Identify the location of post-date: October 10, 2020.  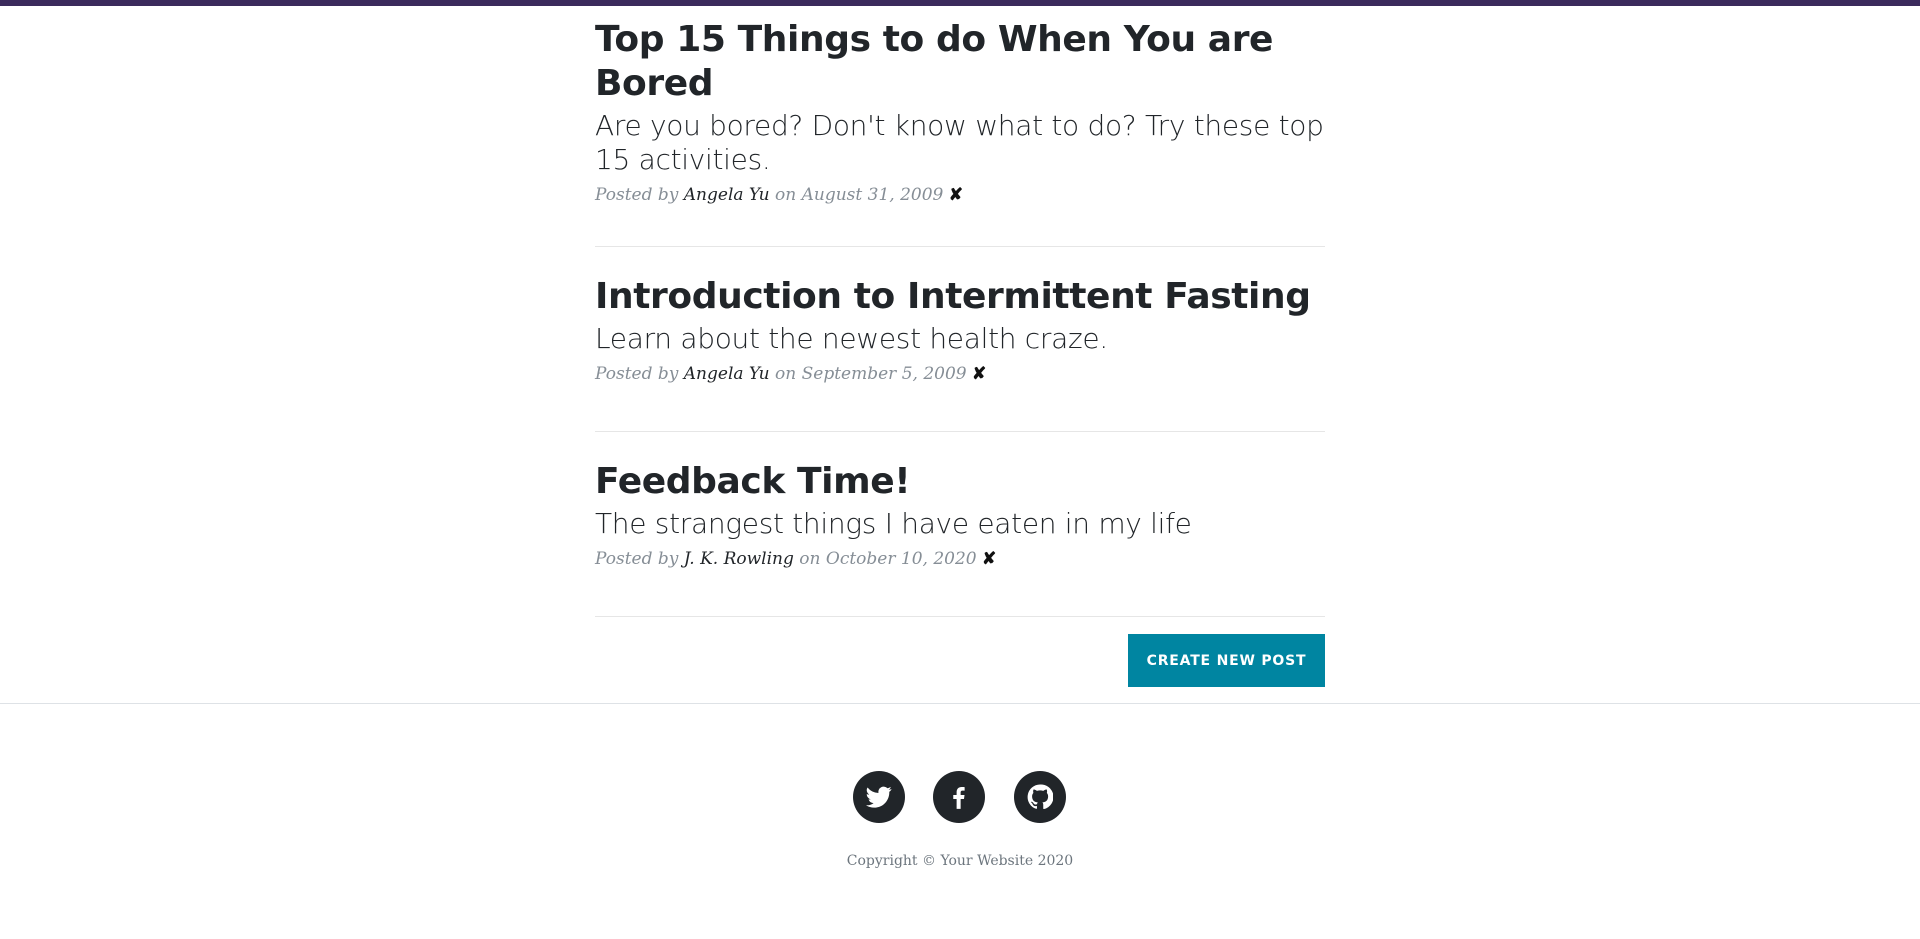
(901, 559).